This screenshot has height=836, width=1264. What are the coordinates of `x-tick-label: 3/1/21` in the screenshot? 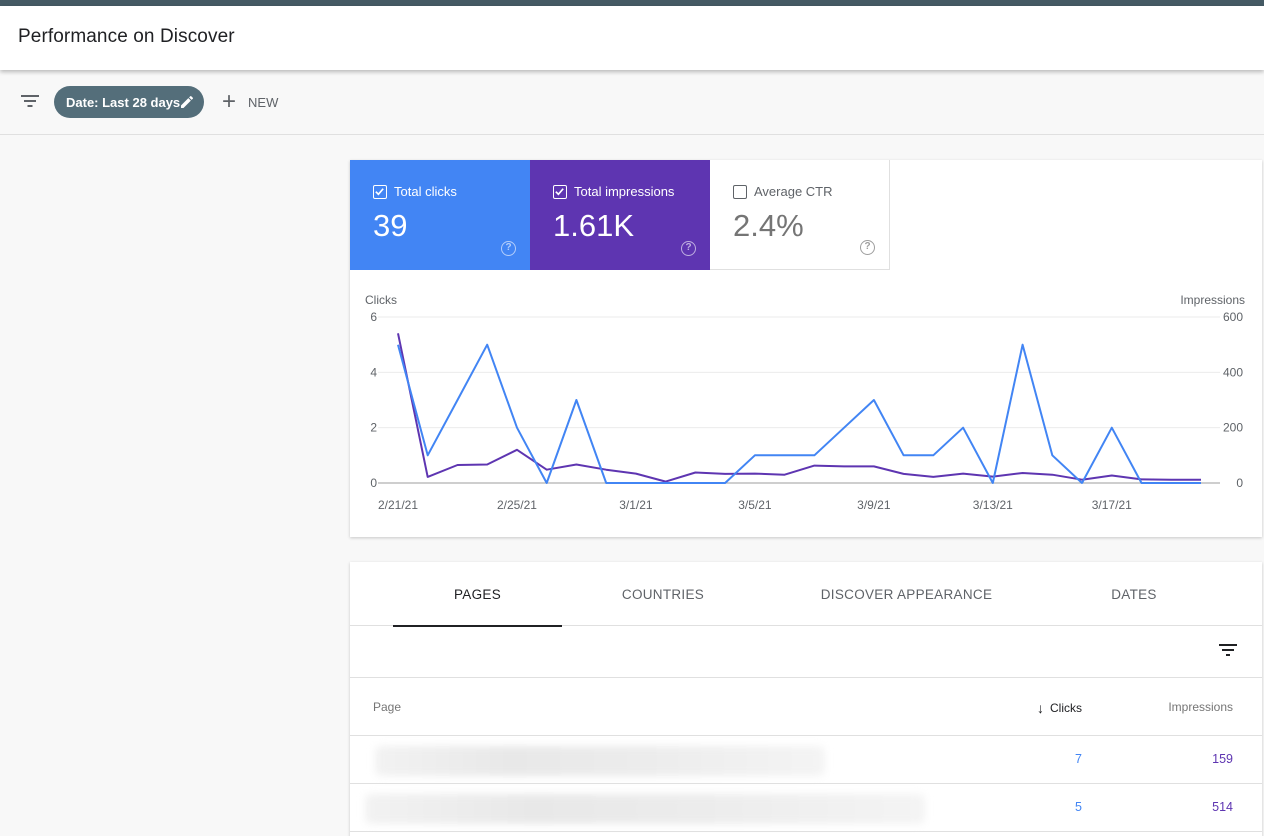 It's located at (636, 505).